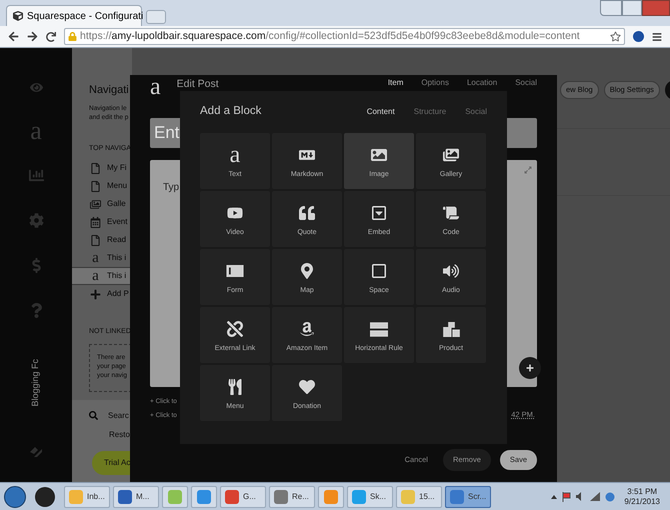  I want to click on dialog-tab: Options, so click(435, 83).